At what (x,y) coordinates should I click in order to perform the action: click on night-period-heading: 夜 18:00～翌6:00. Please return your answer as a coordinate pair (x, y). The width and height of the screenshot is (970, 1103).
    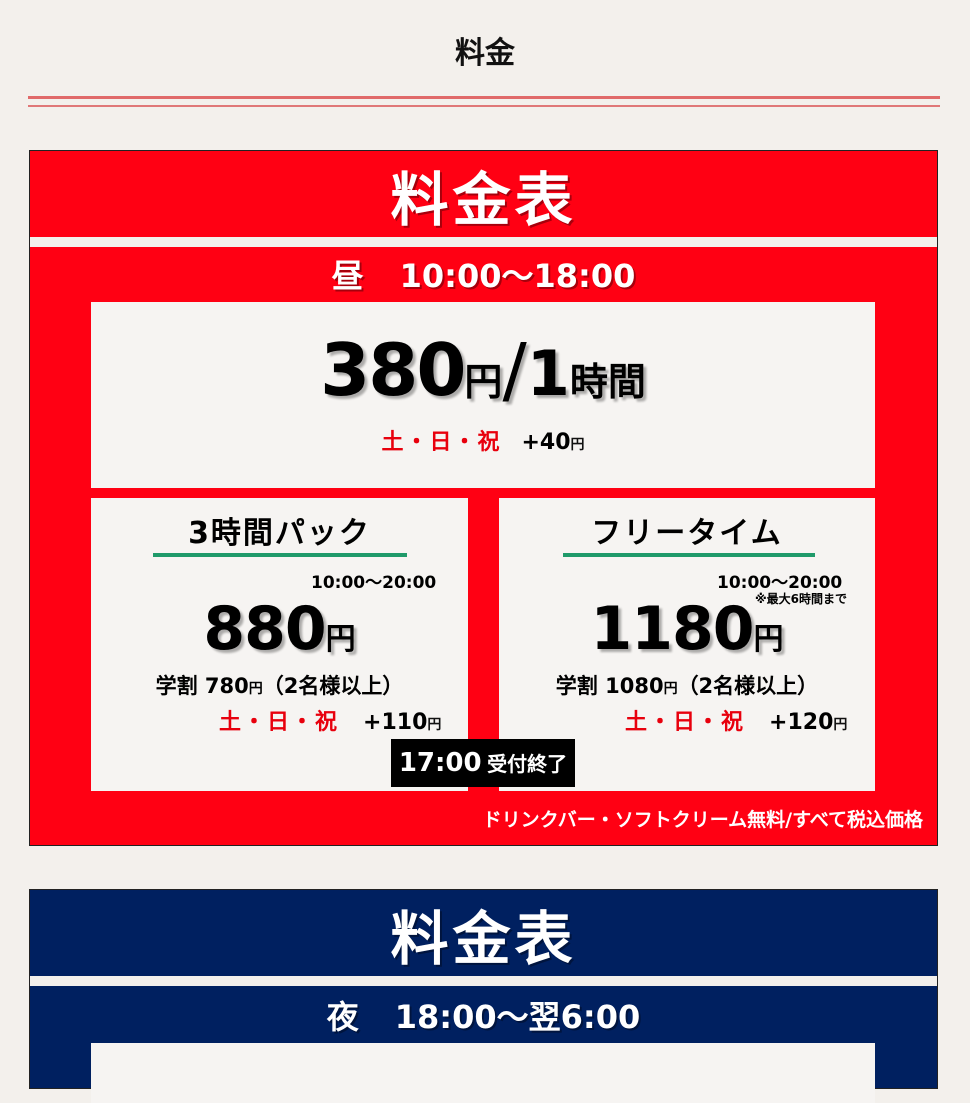
    Looking at the image, I should click on (483, 1017).